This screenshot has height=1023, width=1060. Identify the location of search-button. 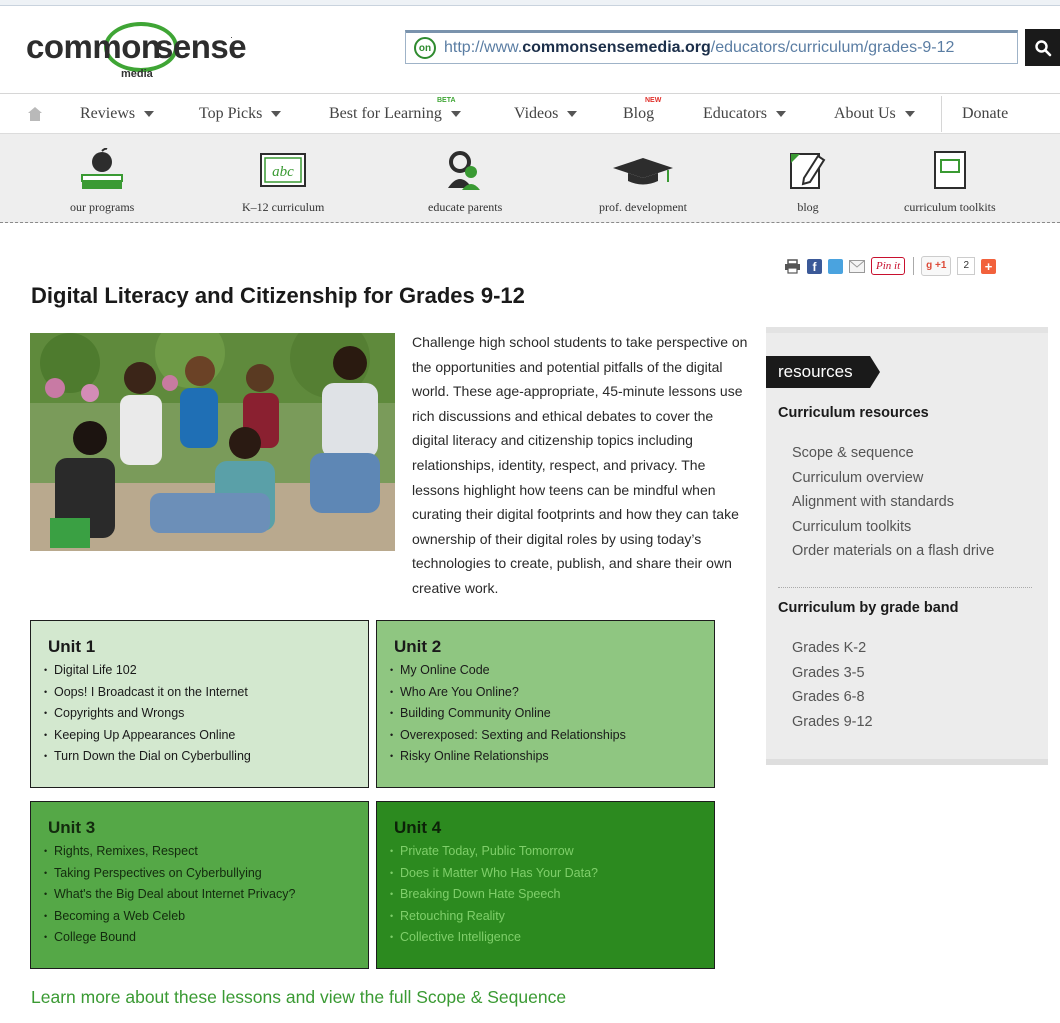
(1042, 47).